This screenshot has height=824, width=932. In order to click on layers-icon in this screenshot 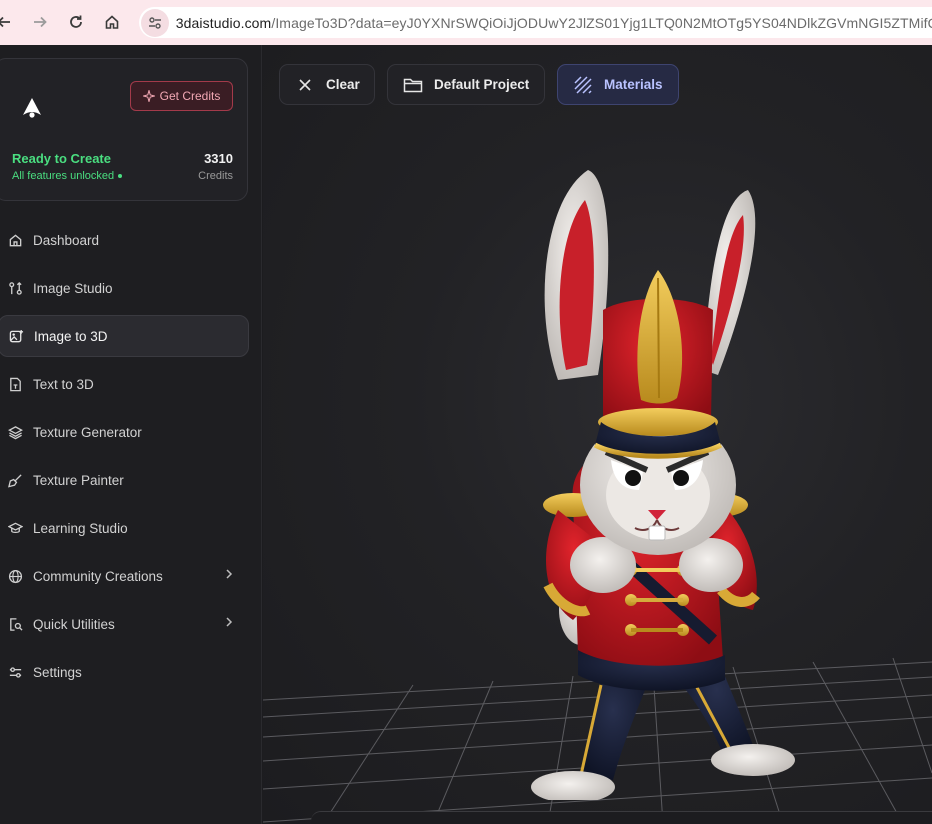, I will do `click(15, 432)`.